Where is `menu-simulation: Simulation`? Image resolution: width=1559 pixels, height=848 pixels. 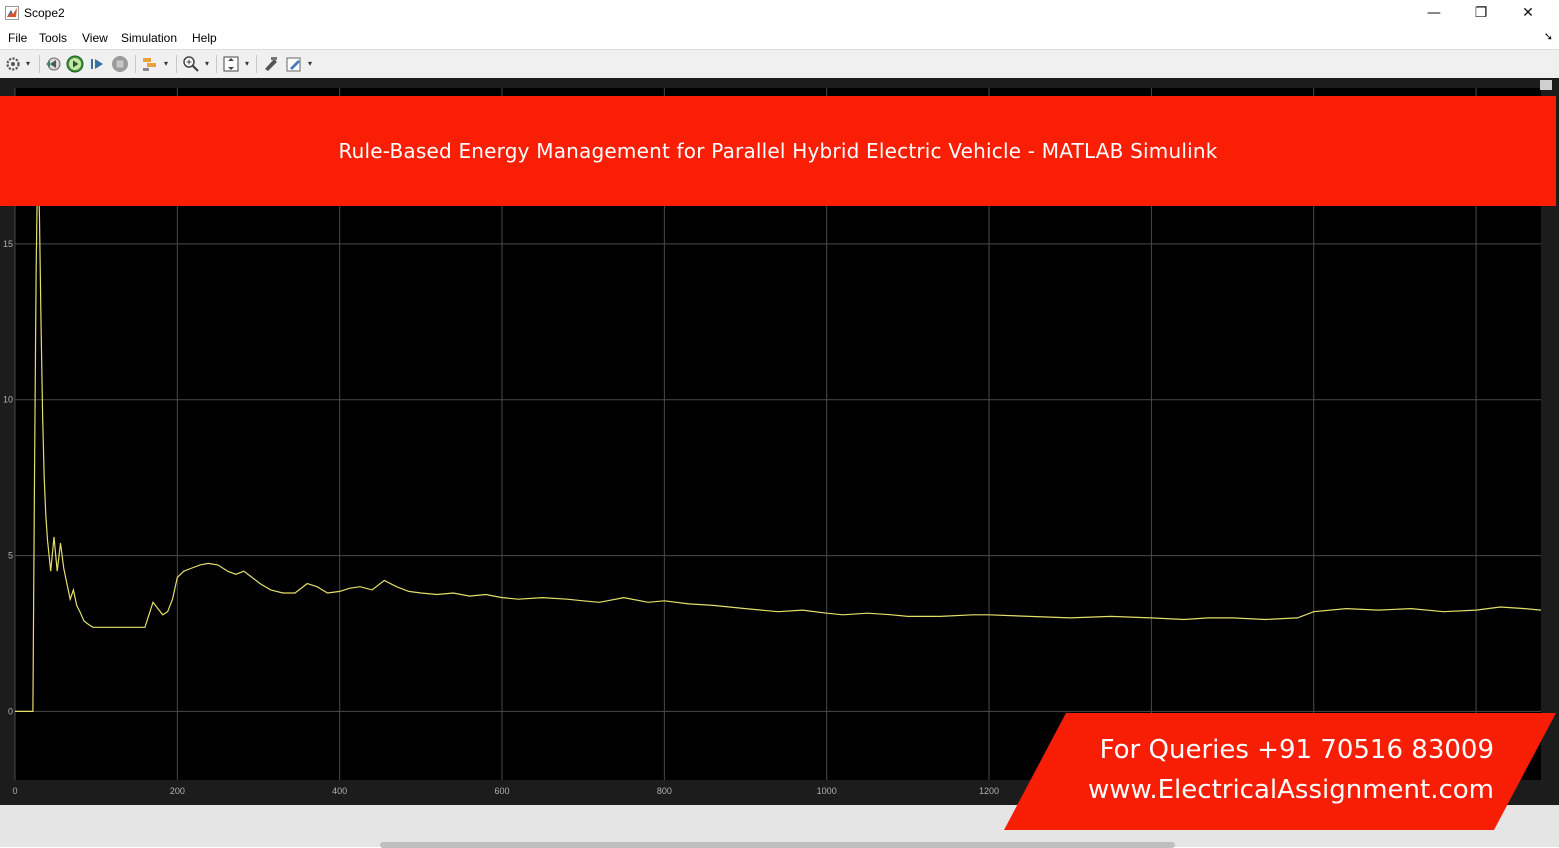
menu-simulation: Simulation is located at coordinates (149, 38).